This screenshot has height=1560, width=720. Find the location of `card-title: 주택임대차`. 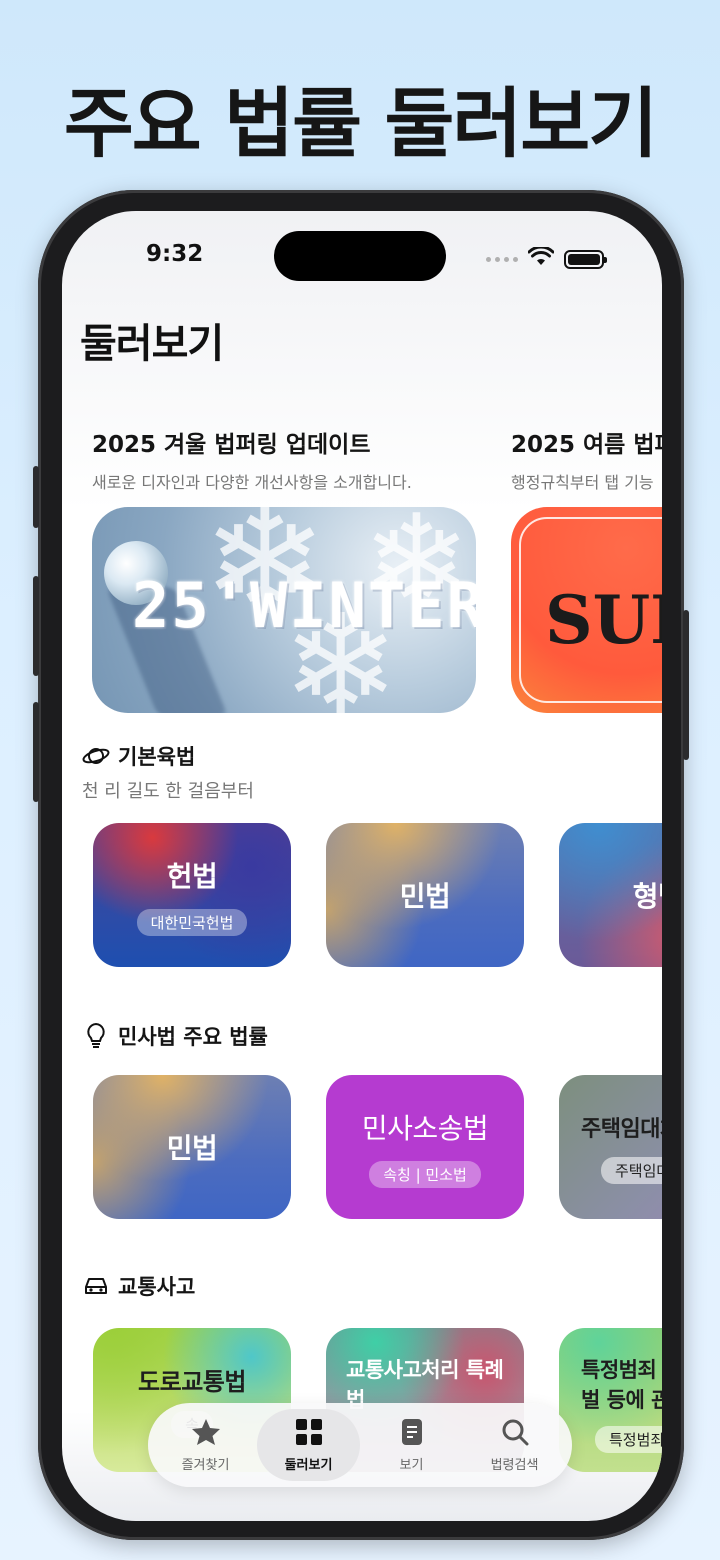

card-title: 주택임대차 is located at coordinates (621, 1129).